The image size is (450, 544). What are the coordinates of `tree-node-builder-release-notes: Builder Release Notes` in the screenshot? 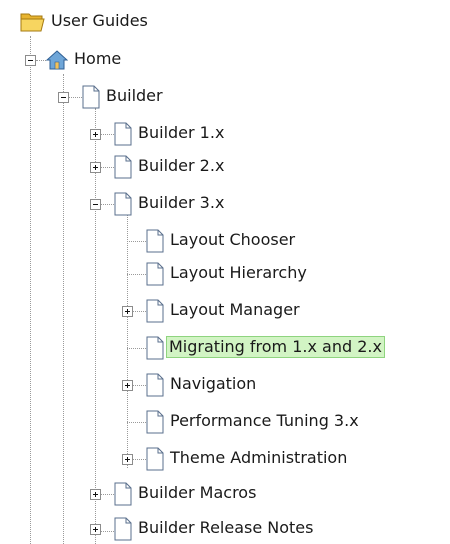 It's located at (165, 529).